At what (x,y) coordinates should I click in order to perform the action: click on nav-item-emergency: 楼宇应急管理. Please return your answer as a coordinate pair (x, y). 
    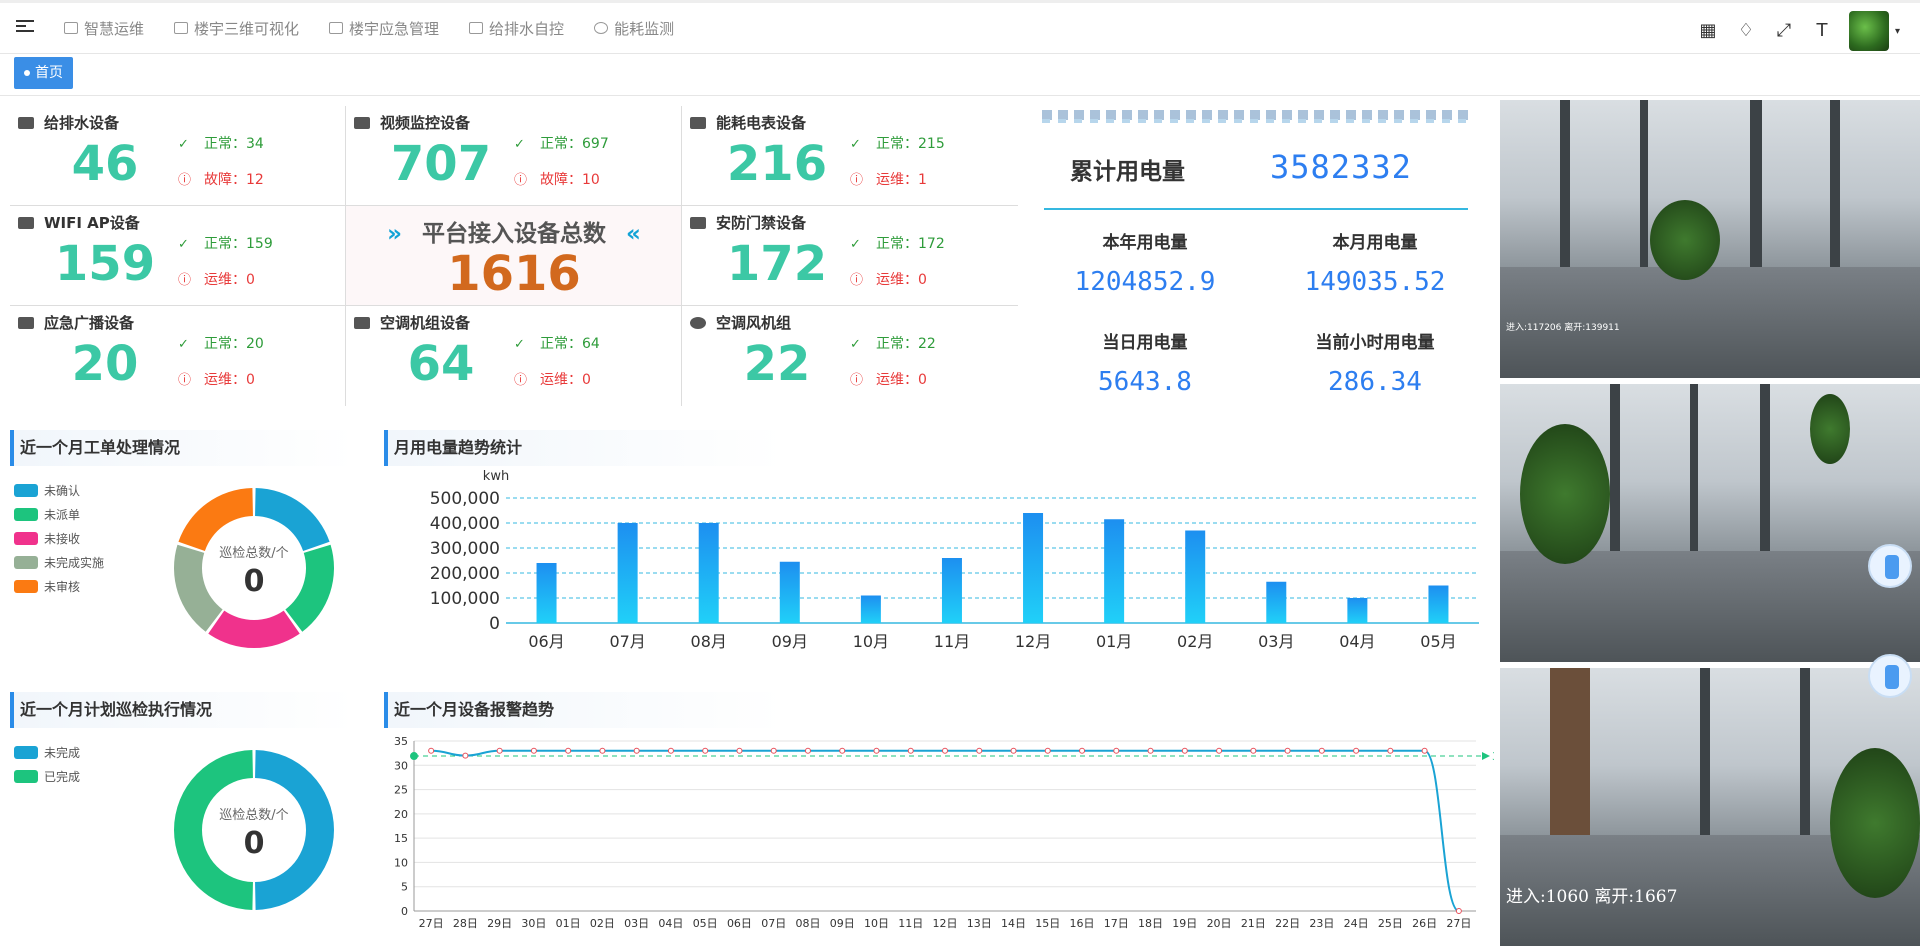
    Looking at the image, I should click on (384, 28).